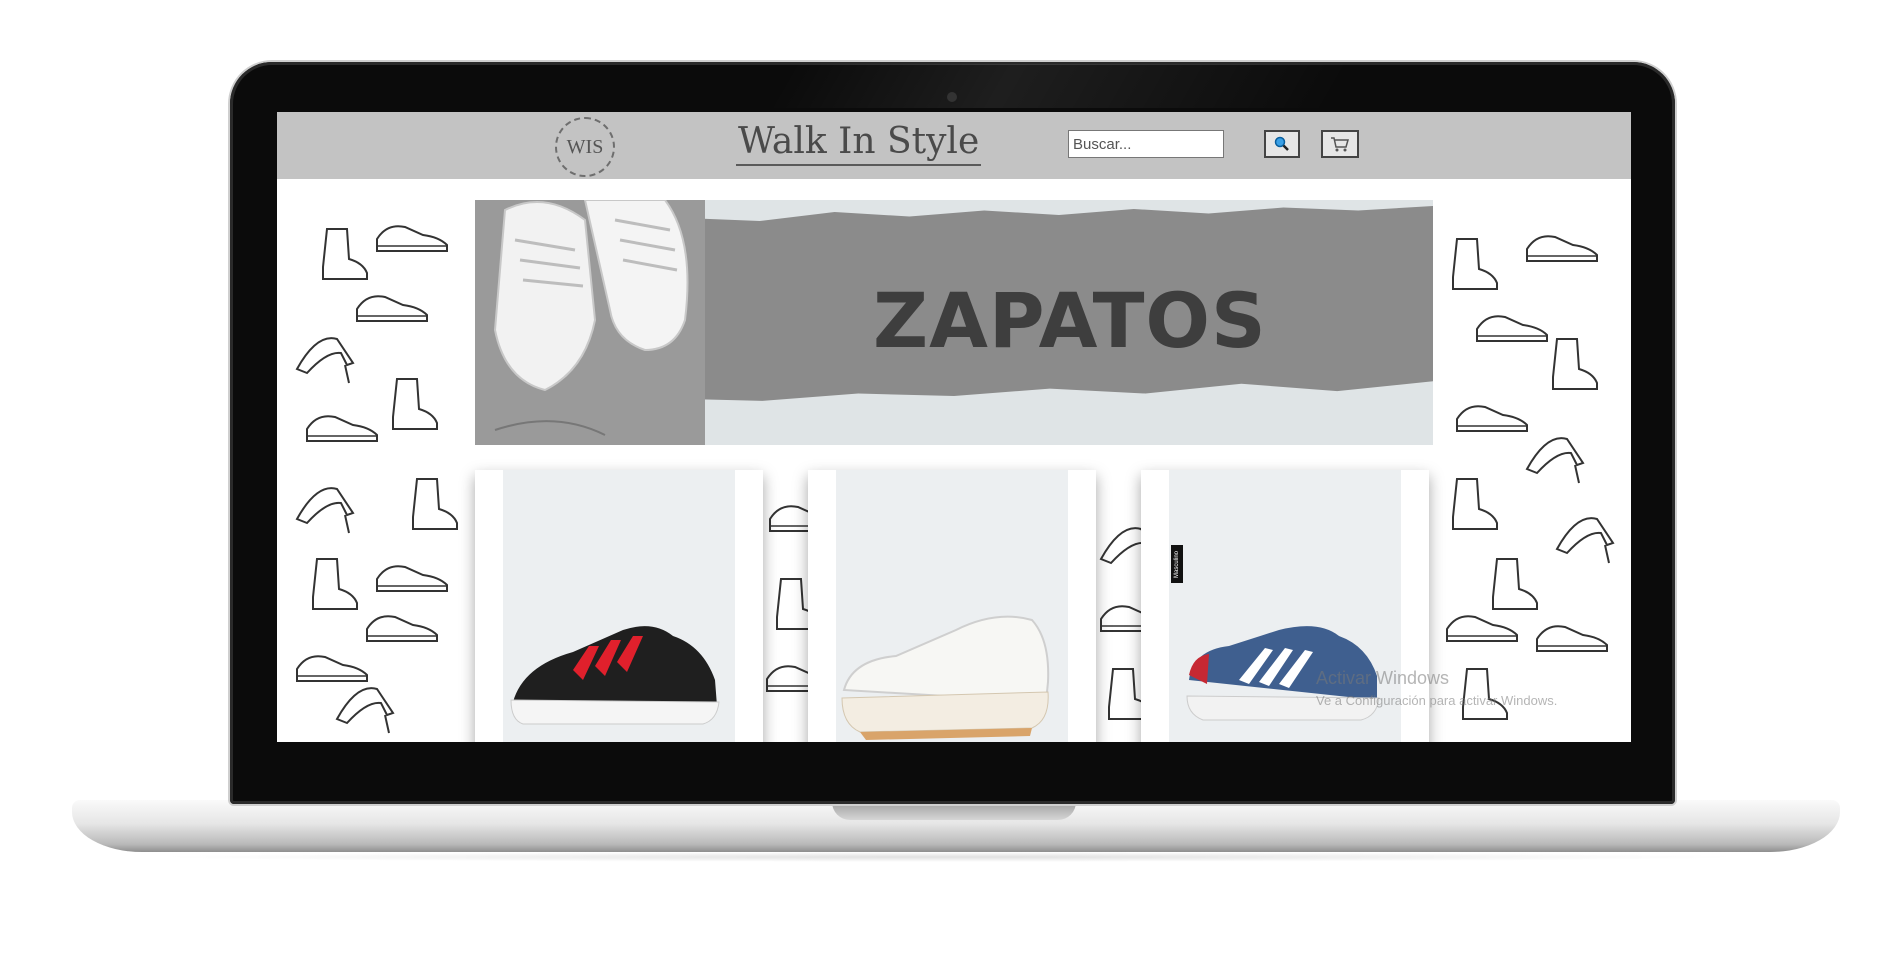 This screenshot has width=1892, height=960. I want to click on black-red-sneaker-image, so click(615, 675).